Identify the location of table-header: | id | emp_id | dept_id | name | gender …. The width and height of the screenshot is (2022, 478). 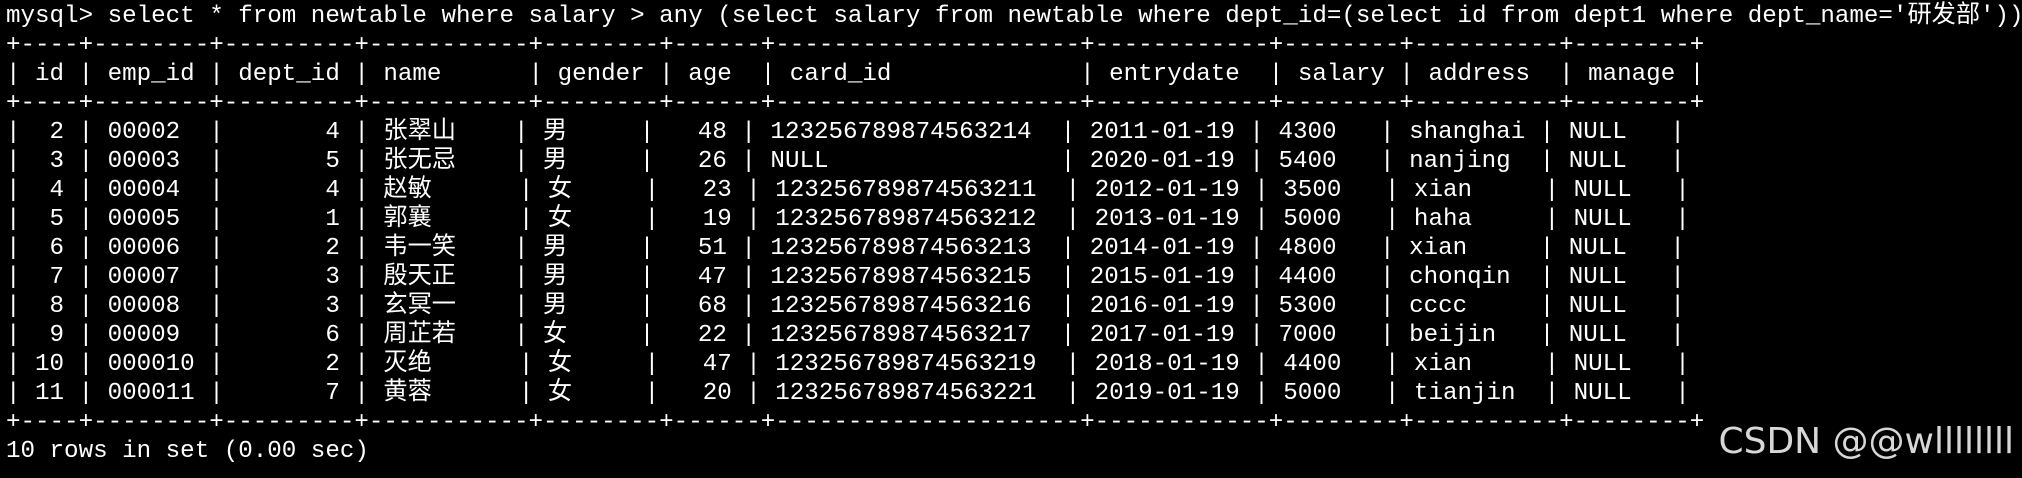
(855, 74).